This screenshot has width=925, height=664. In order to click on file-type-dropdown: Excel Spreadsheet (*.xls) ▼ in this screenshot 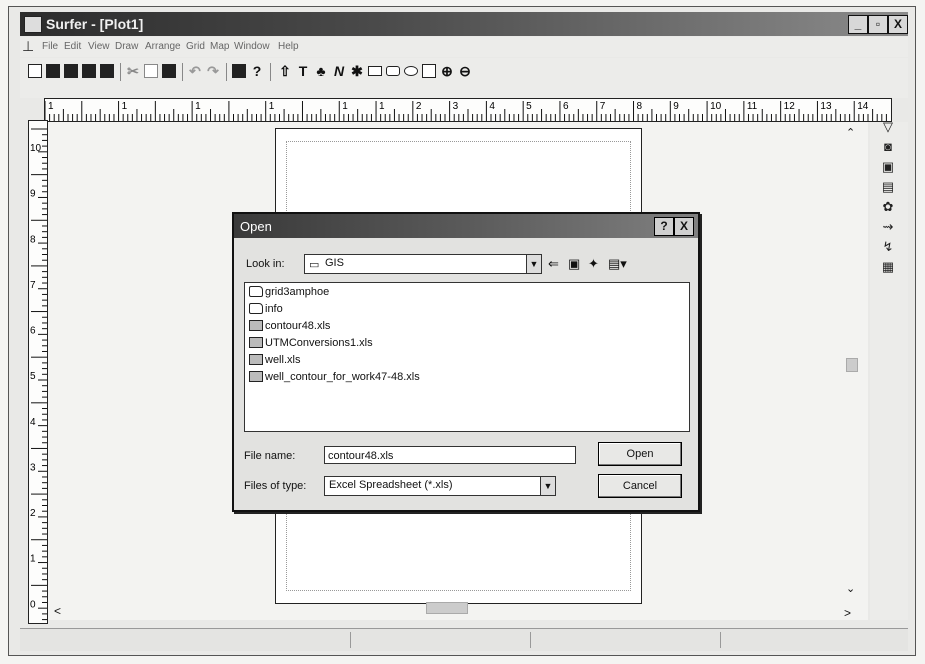, I will do `click(440, 486)`.